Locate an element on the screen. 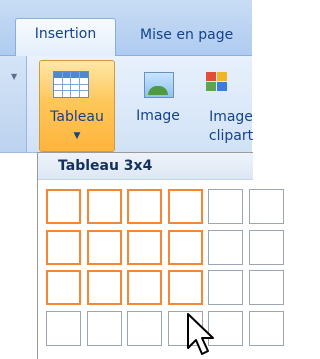 The height and width of the screenshot is (359, 320). picture-icon is located at coordinates (159, 85).